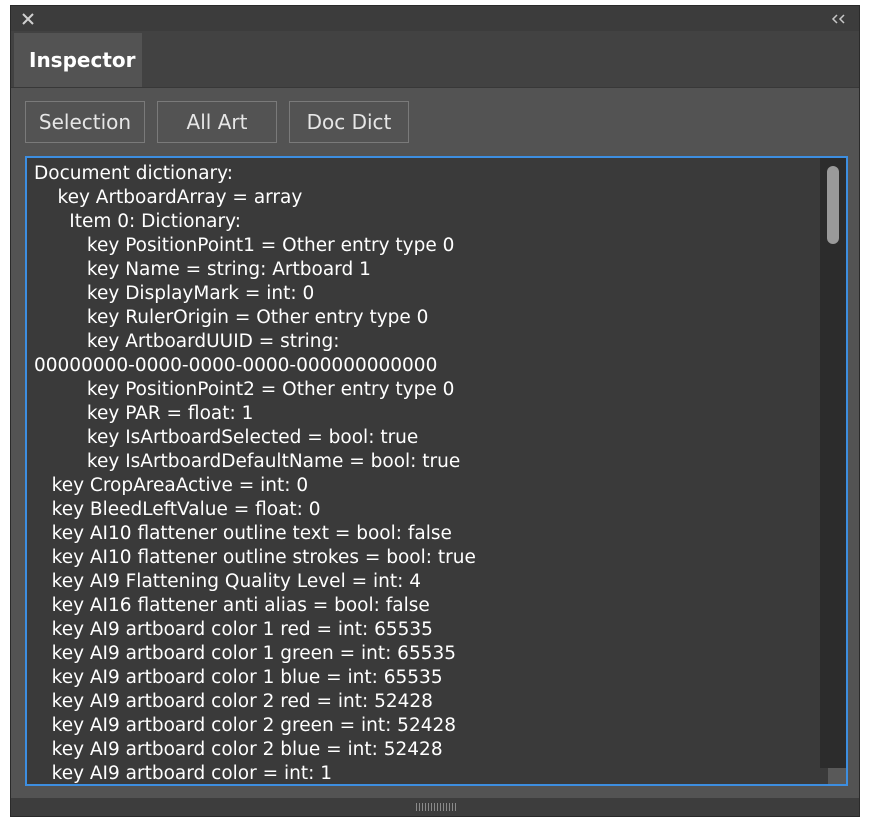 The height and width of the screenshot is (830, 870). I want to click on tab-strip: Inspector, so click(435, 59).